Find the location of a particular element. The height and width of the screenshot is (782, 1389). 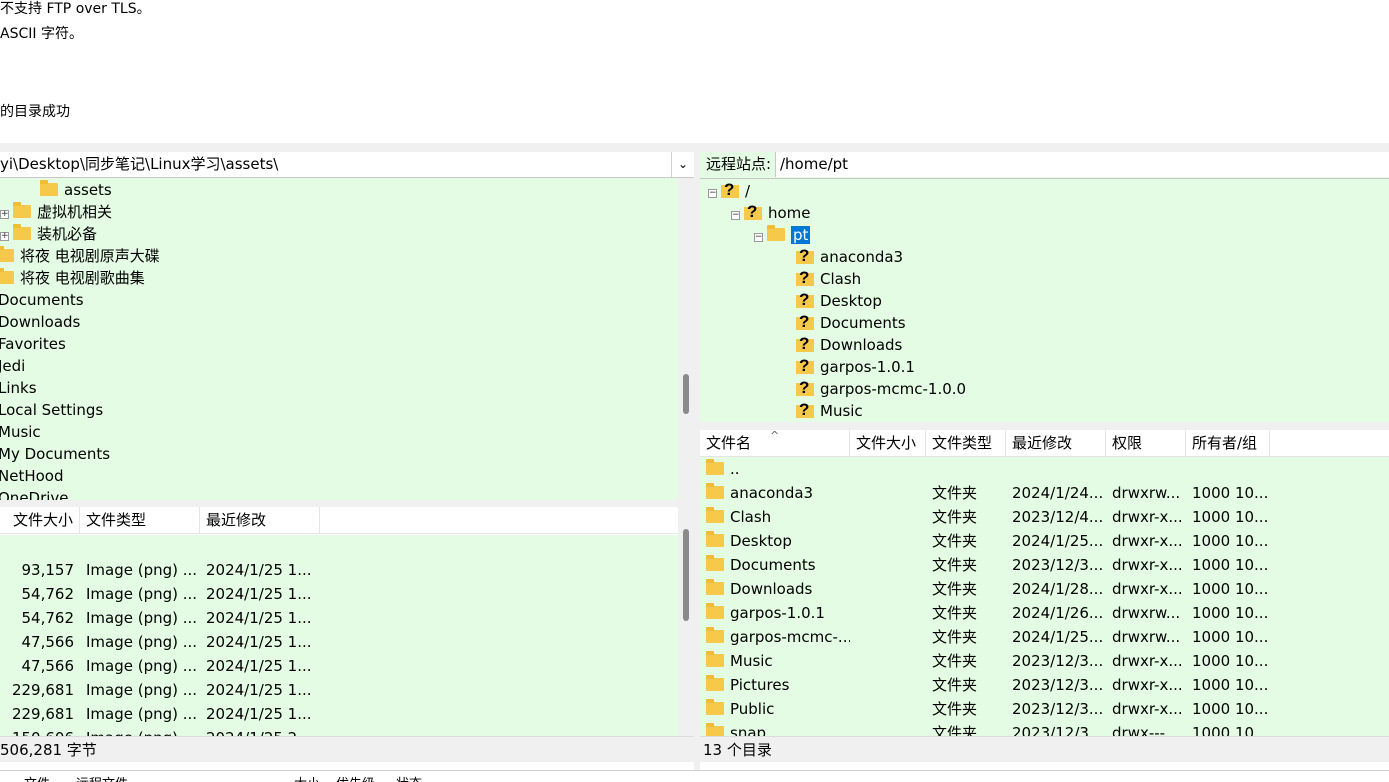

column-owner: 所有者/组 is located at coordinates (1228, 443).